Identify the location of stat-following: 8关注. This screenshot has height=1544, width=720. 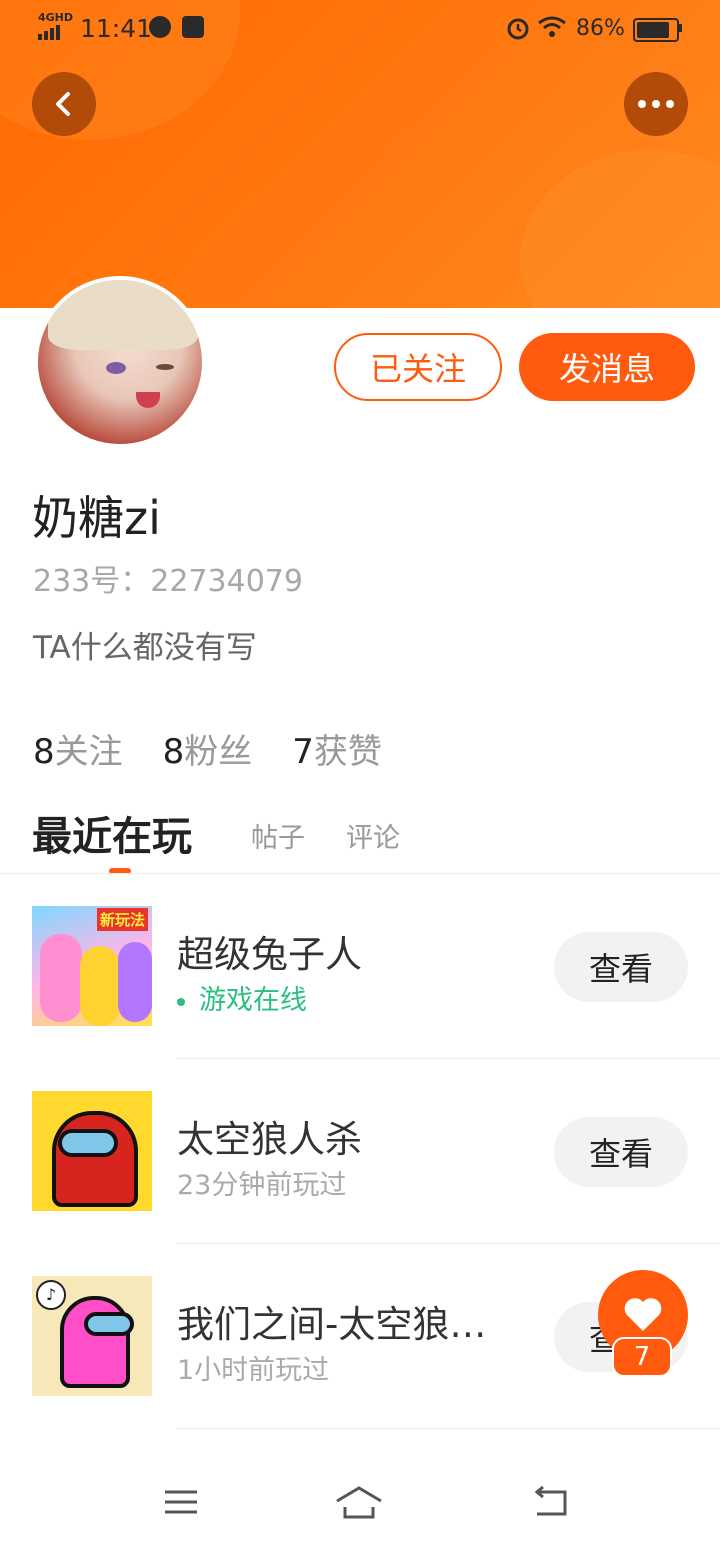
(78, 748).